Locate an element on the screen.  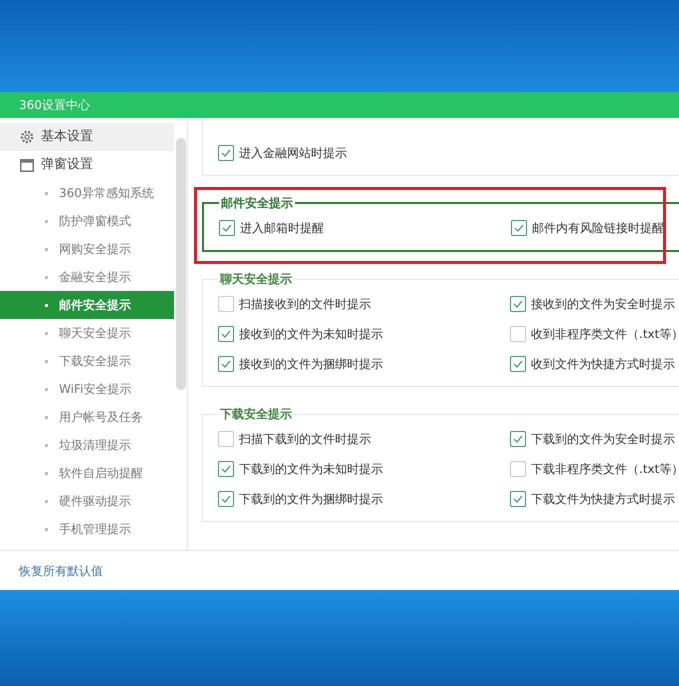
sidebar-item: 用户帐号及任务 is located at coordinates (87, 417).